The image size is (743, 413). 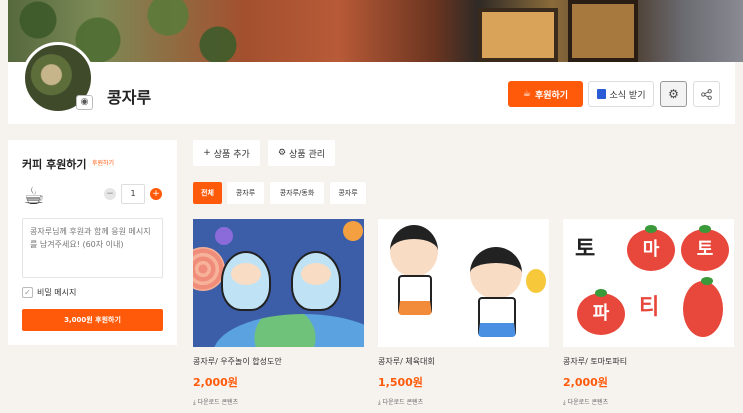 I want to click on product-card: 콩자루/ 우주놀이 합성도안 2,000원 ⤓ 다운로드 콘텐츠, so click(x=278, y=313).